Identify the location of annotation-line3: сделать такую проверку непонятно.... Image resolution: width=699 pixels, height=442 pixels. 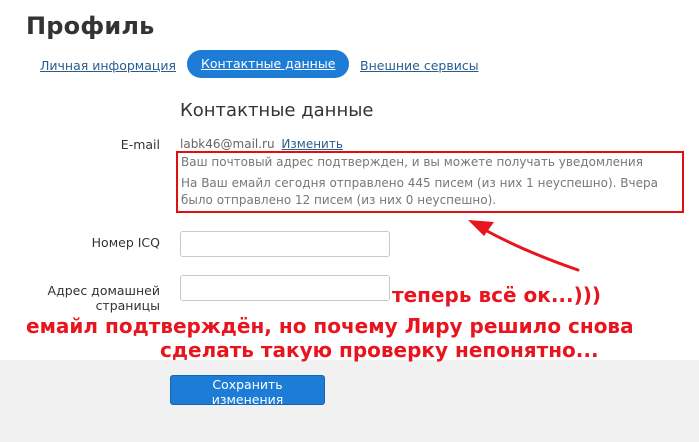
(379, 350).